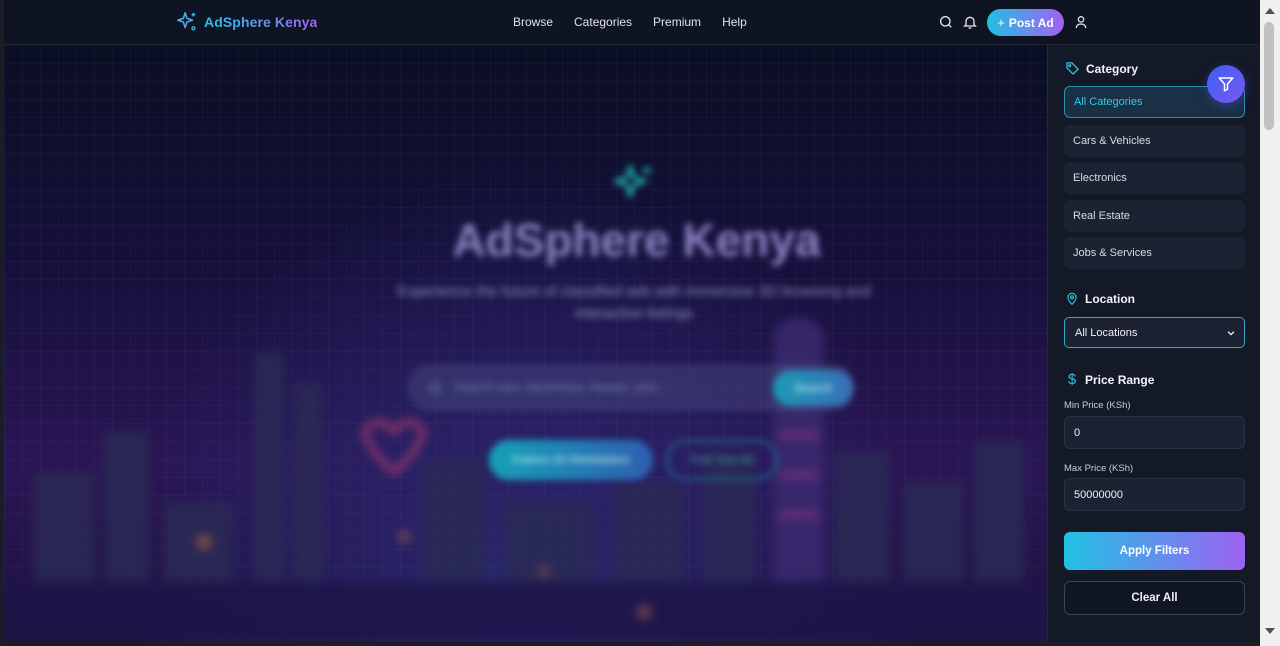  I want to click on price-section-title: $ Price Range, so click(1110, 379).